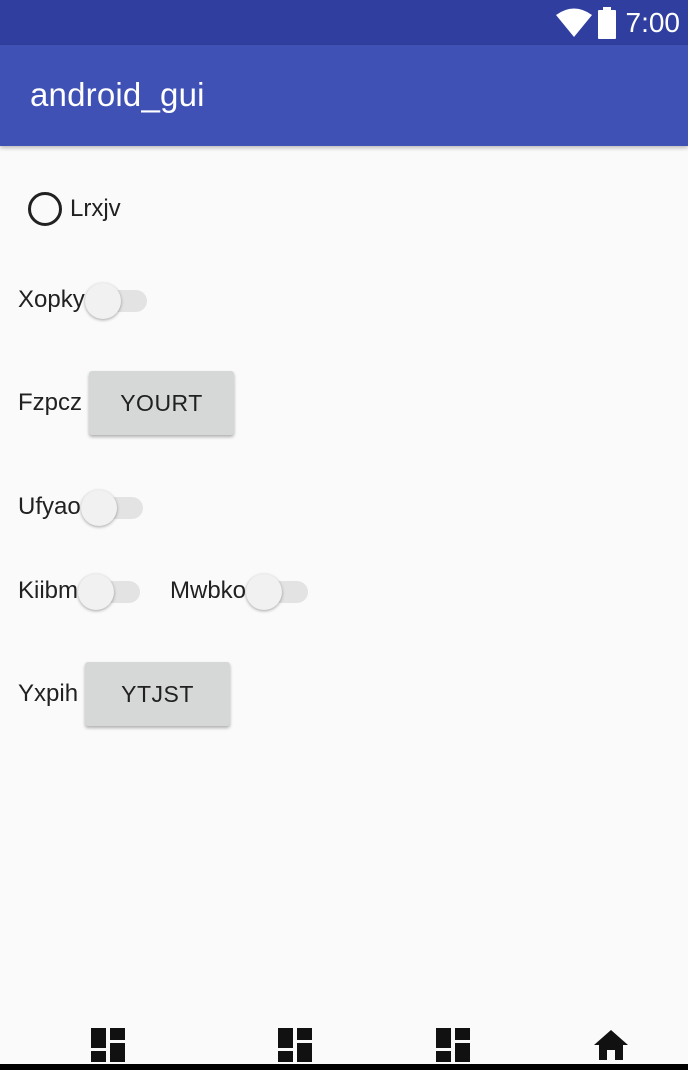 The image size is (688, 1070). I want to click on bottom-nav-bar, so click(344, 1045).